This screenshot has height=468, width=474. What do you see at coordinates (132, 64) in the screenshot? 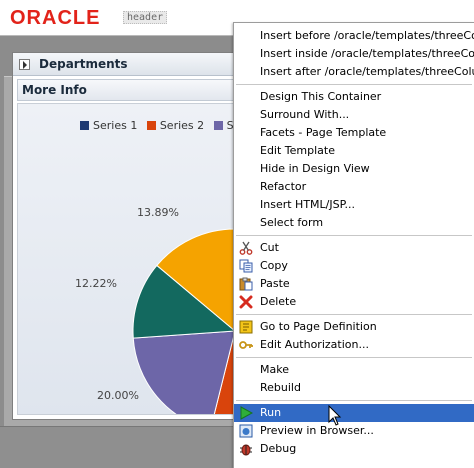
I see `departments-header: Departments` at bounding box center [132, 64].